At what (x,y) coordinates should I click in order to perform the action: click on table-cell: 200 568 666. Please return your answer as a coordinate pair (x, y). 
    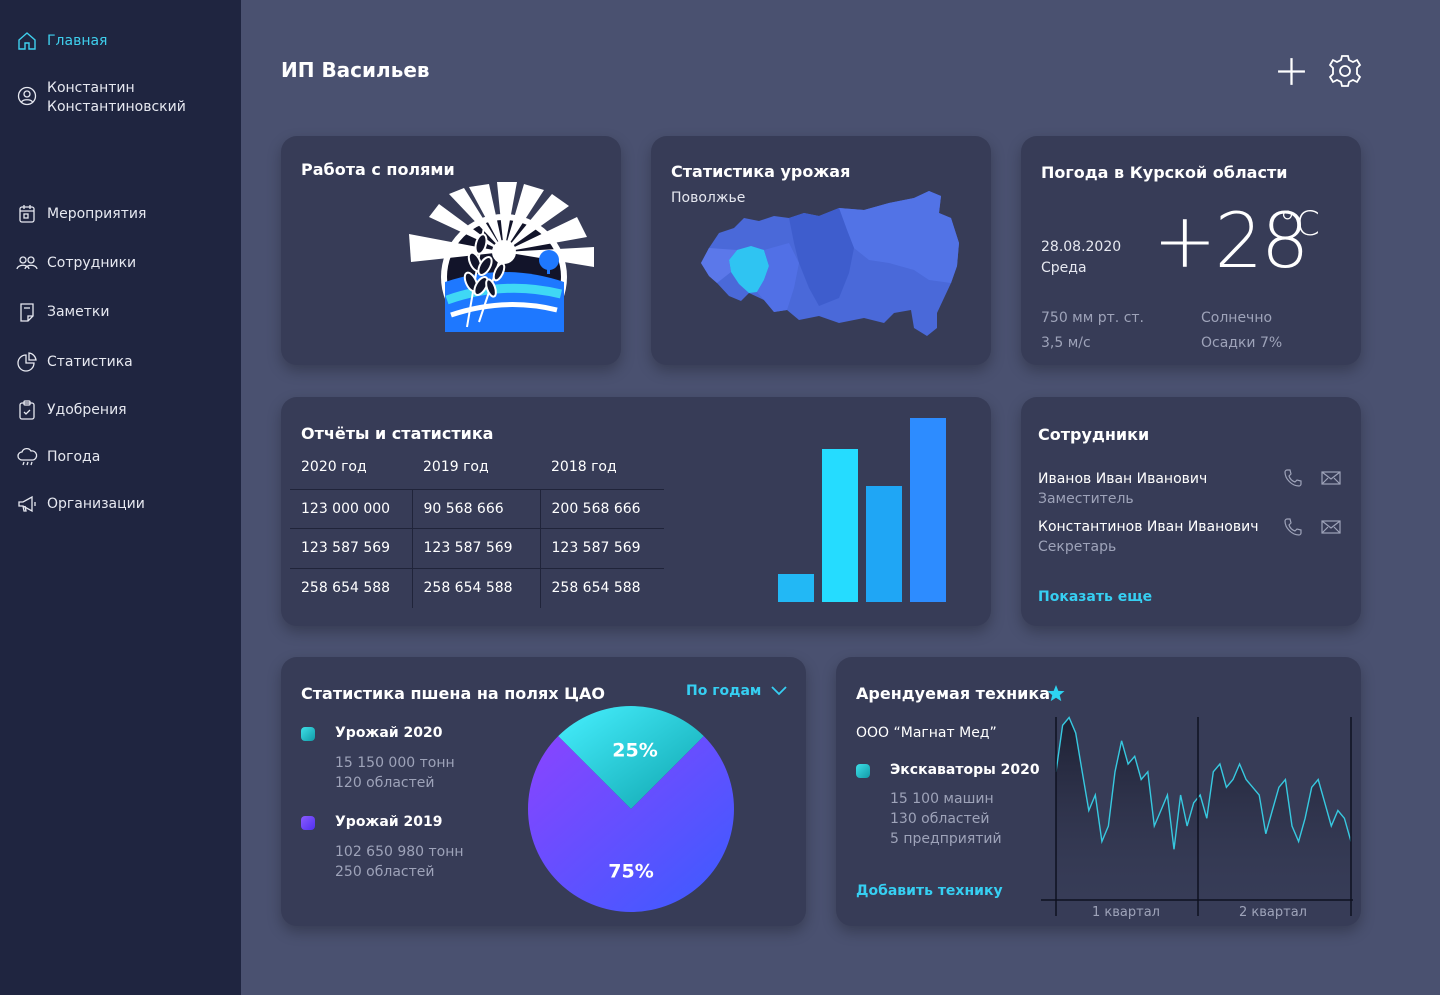
    Looking at the image, I should click on (602, 509).